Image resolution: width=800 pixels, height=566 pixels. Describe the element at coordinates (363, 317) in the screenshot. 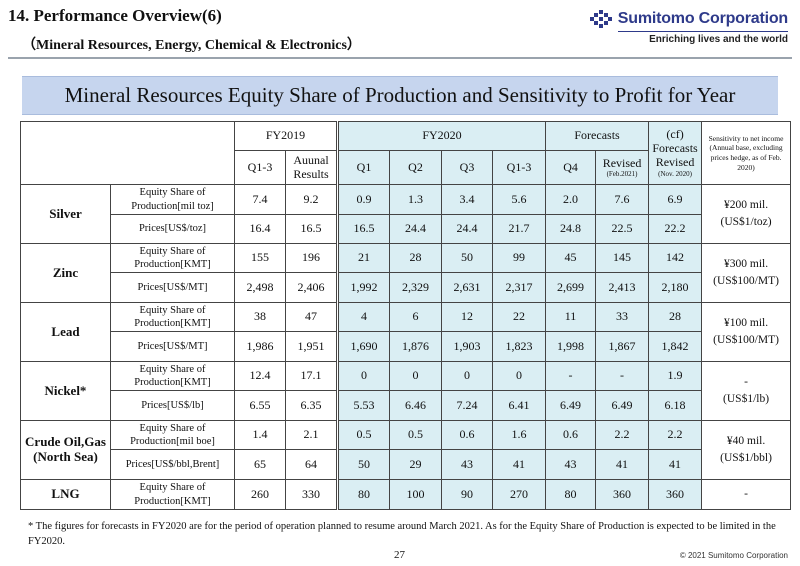

I see `value-cell: 4` at that location.